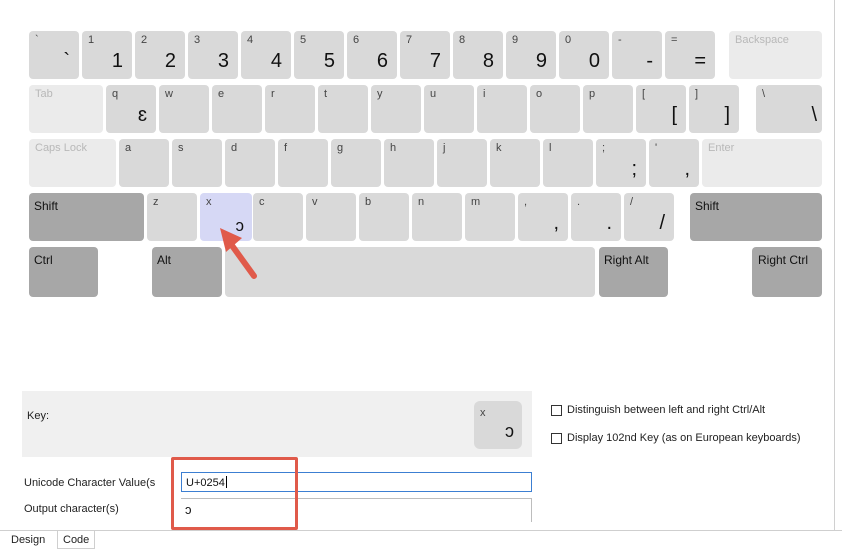  Describe the element at coordinates (63, 272) in the screenshot. I see `key-ctrl: Ctrl` at that location.